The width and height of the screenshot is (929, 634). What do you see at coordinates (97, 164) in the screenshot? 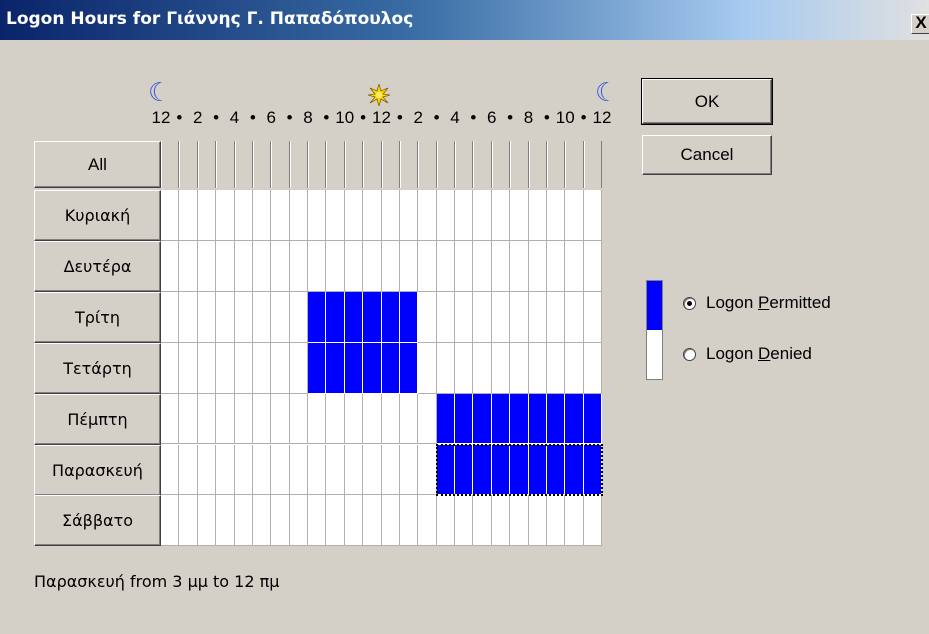
I see `select-all-button: All` at bounding box center [97, 164].